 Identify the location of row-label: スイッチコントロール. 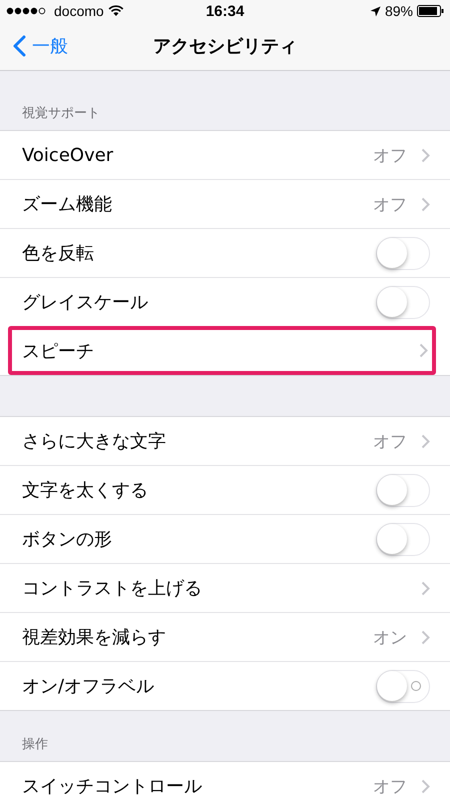
(112, 786).